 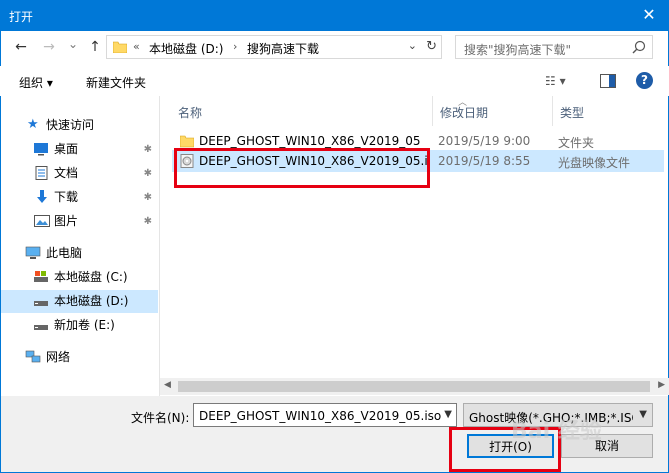 I want to click on column-date: 修改日期, so click(x=464, y=112).